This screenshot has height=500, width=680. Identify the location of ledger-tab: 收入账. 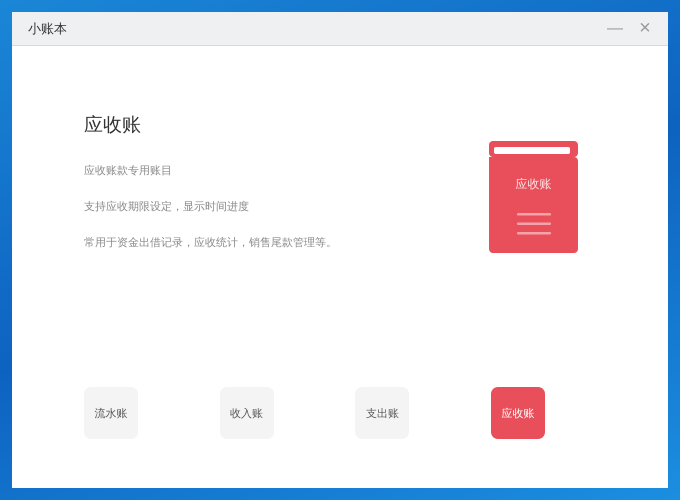
(247, 413).